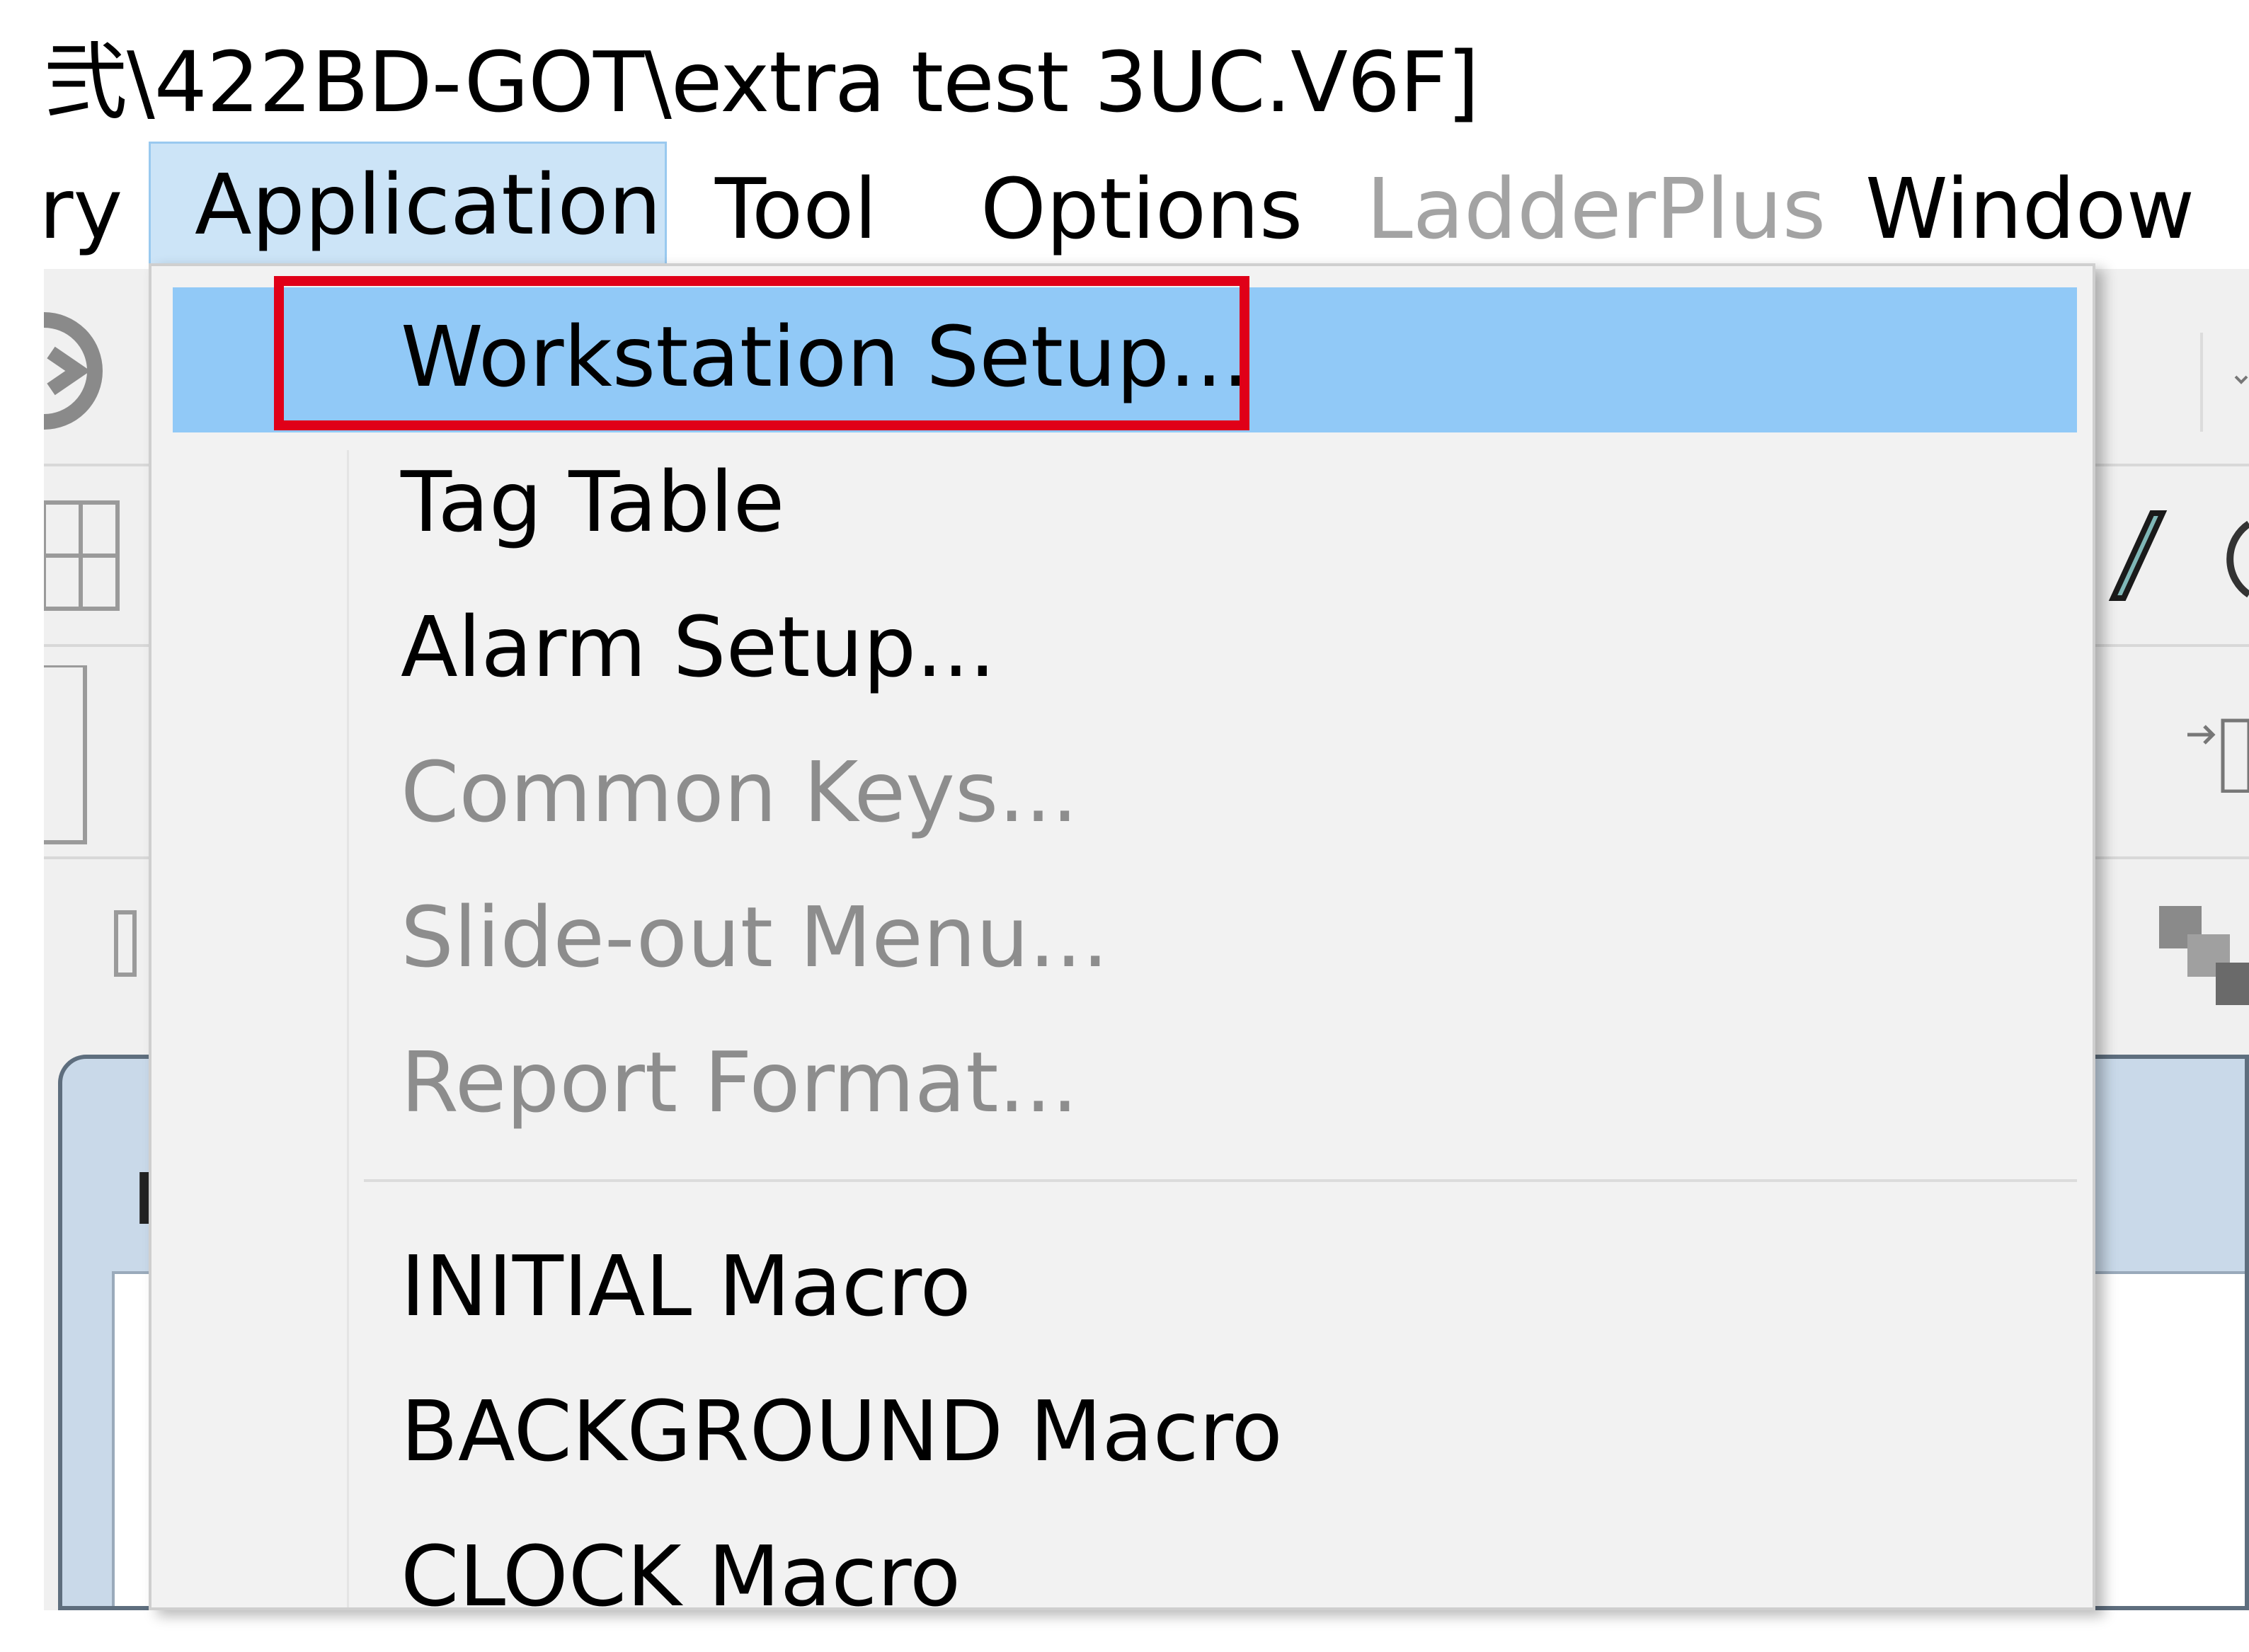 This screenshot has width=2249, height=1652. Describe the element at coordinates (796, 209) in the screenshot. I see `menu-tool: Tool` at that location.